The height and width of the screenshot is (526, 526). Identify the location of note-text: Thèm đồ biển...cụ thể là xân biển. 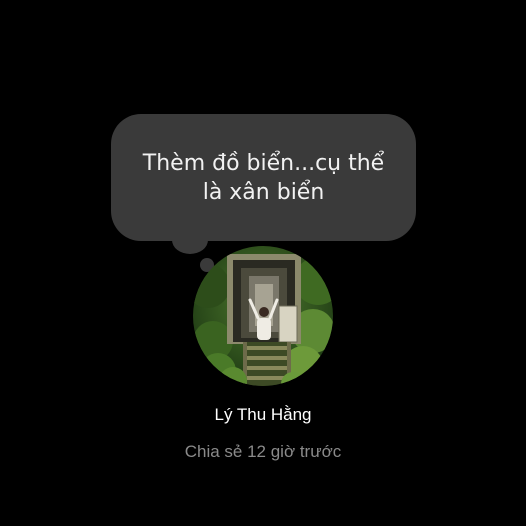
(263, 177).